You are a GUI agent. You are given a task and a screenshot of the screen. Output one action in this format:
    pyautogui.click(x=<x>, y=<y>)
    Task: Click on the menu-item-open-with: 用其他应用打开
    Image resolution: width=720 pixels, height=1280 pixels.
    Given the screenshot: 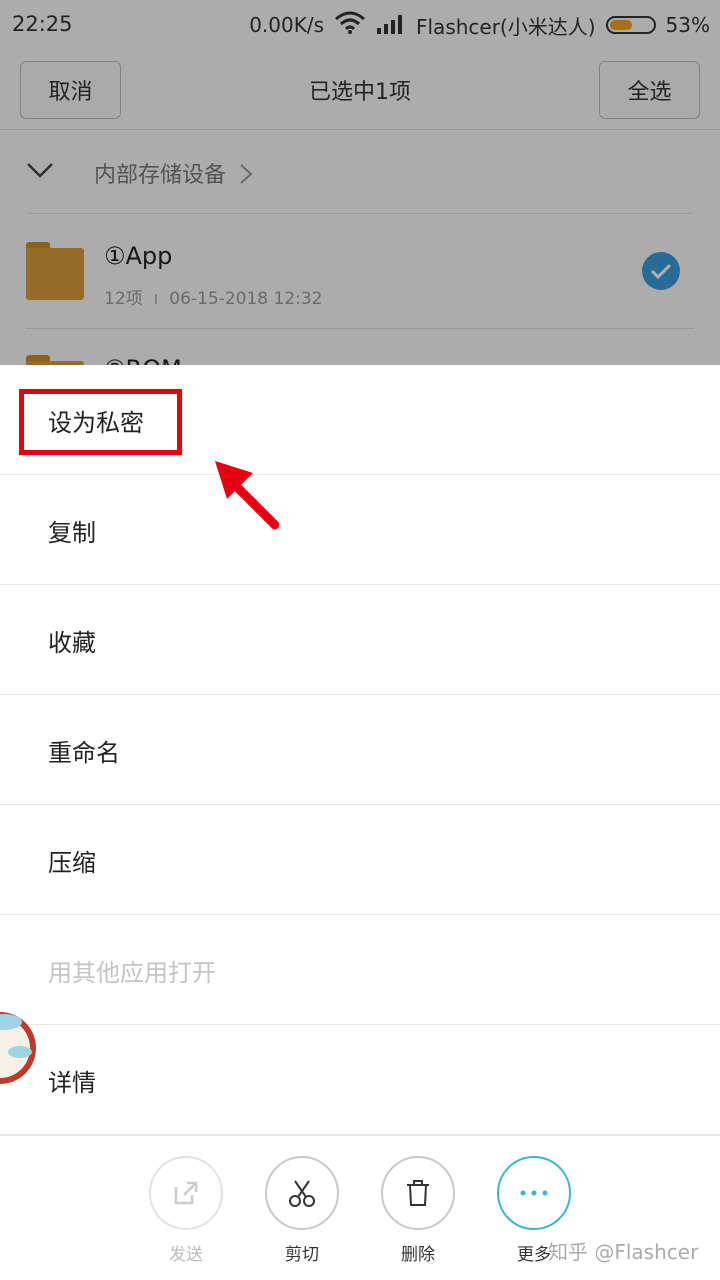 What is the action you would take?
    pyautogui.click(x=360, y=970)
    